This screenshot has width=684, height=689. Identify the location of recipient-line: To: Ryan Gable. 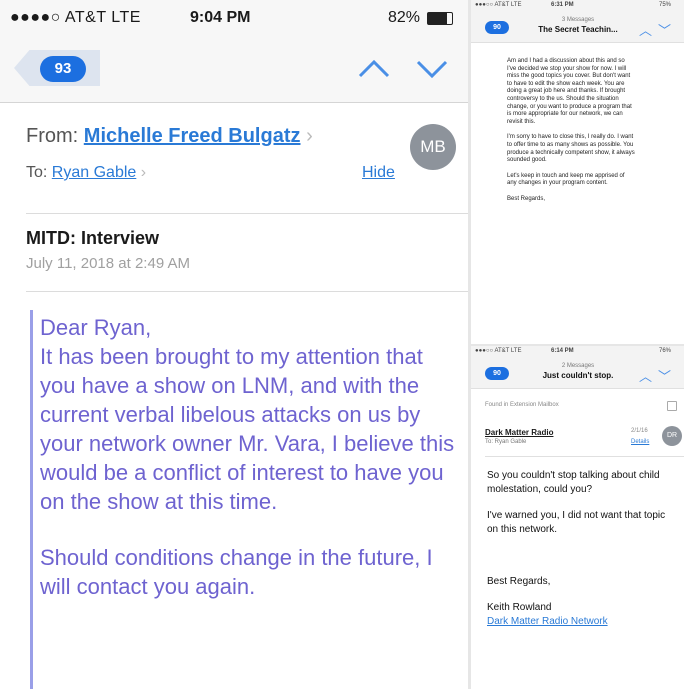
(506, 442).